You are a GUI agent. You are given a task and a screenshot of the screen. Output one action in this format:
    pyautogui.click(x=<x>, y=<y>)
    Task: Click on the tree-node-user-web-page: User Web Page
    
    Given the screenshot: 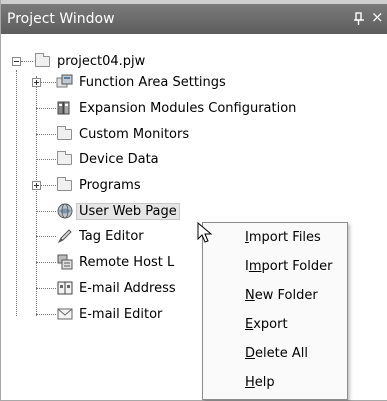 What is the action you would take?
    pyautogui.click(x=118, y=211)
    